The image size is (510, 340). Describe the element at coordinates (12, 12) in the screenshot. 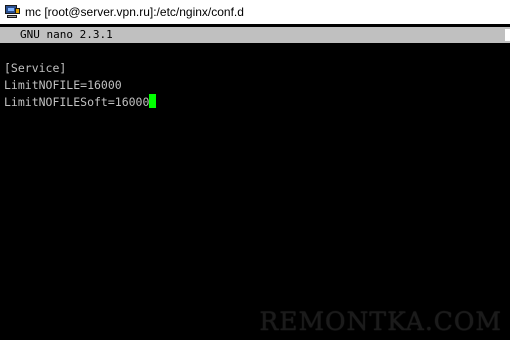

I see `putty-terminal-icon` at that location.